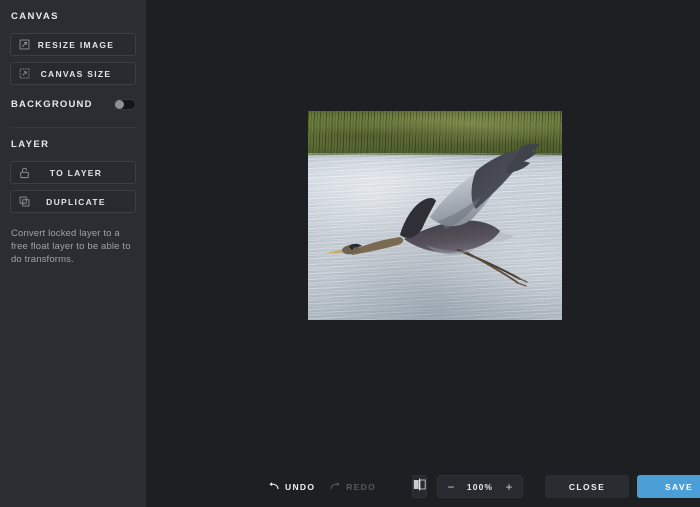  I want to click on resize-image-label: RESIZE IMAGE, so click(76, 44).